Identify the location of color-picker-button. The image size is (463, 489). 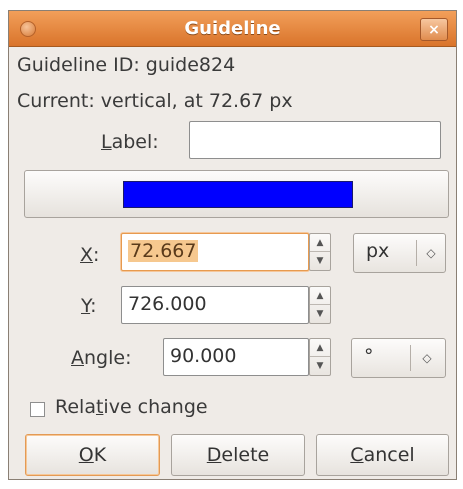
(236, 194).